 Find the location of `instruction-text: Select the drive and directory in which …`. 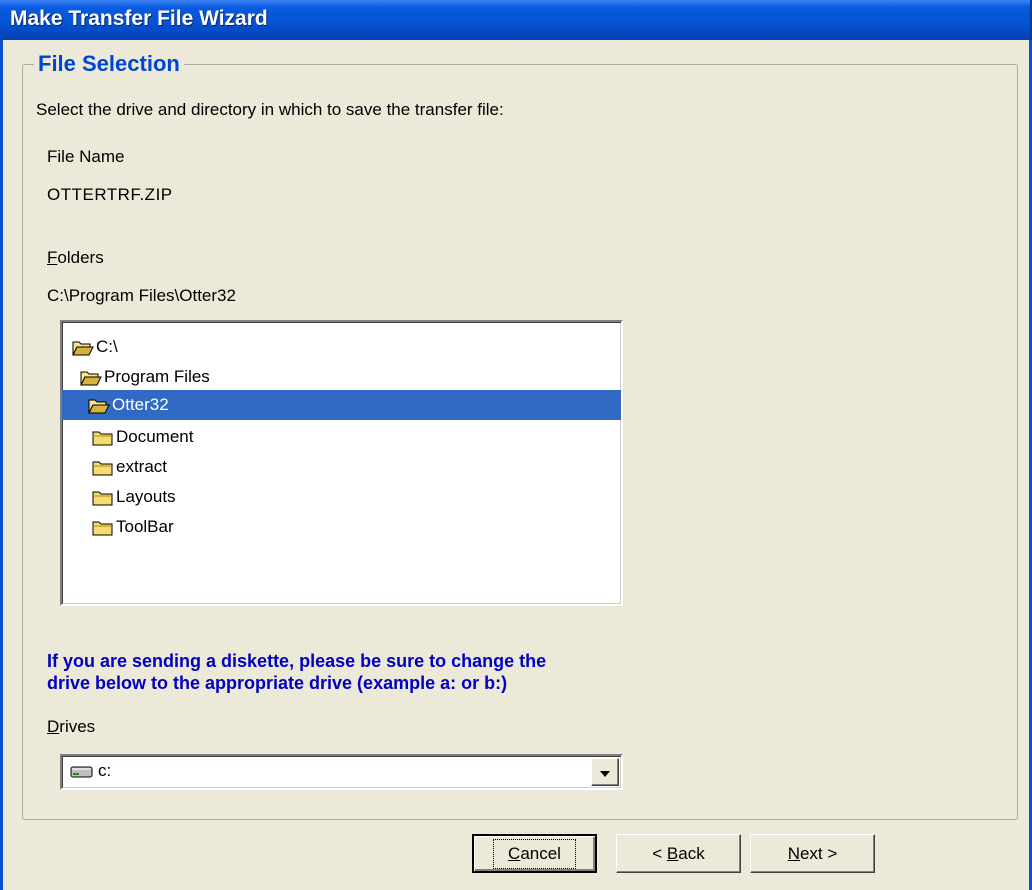

instruction-text: Select the drive and directory in which … is located at coordinates (270, 109).